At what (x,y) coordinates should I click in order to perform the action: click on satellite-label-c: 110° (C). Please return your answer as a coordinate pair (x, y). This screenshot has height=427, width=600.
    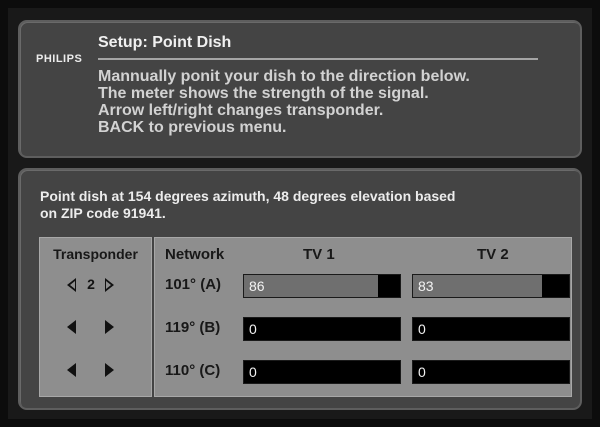
    Looking at the image, I should click on (193, 370).